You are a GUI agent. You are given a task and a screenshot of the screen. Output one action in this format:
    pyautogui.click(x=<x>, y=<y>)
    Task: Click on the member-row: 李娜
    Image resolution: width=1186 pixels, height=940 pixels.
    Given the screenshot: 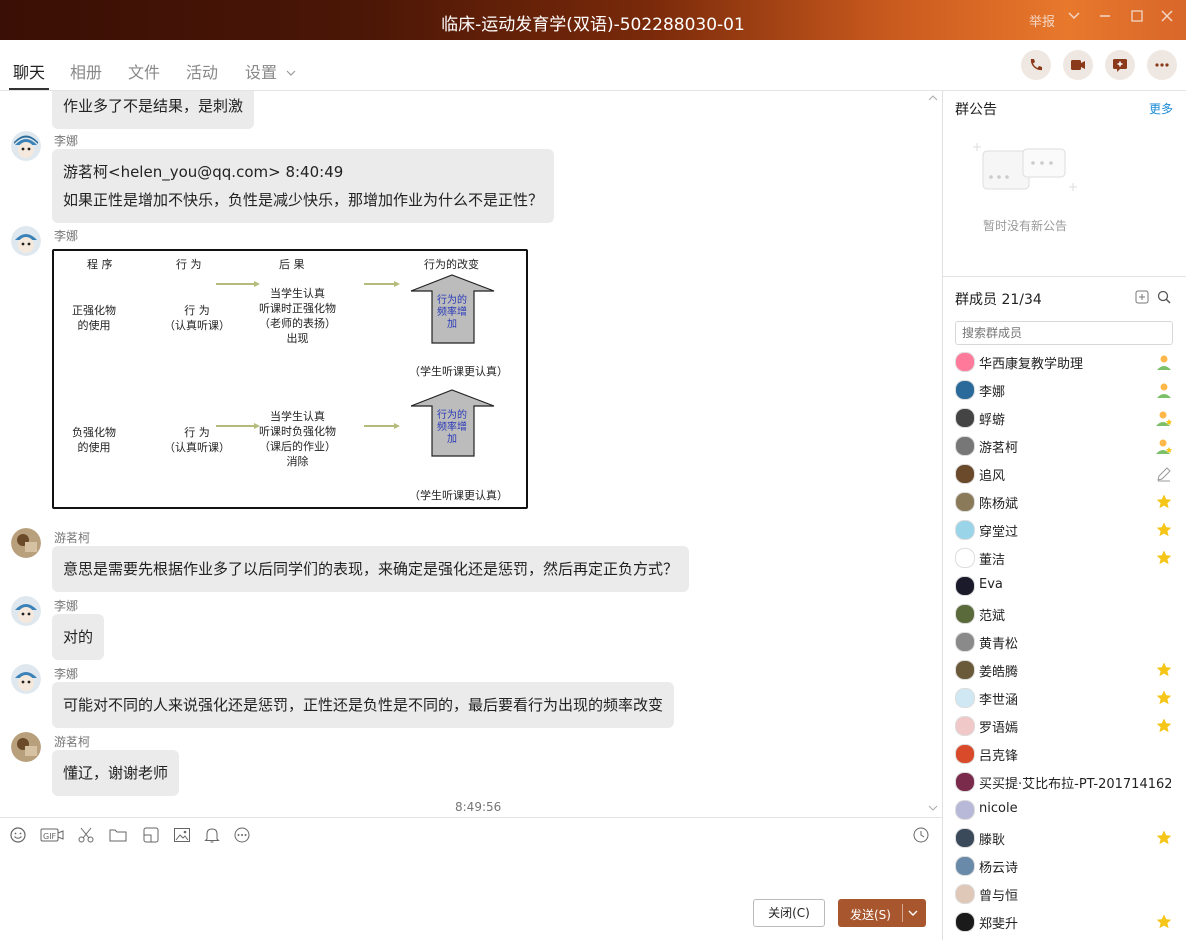 What is the action you would take?
    pyautogui.click(x=1064, y=390)
    